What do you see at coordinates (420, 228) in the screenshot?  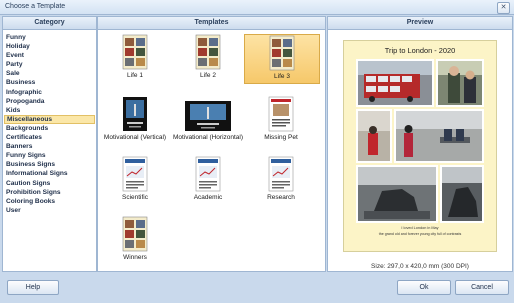 I see `poster-caption-1: I loved London in May` at bounding box center [420, 228].